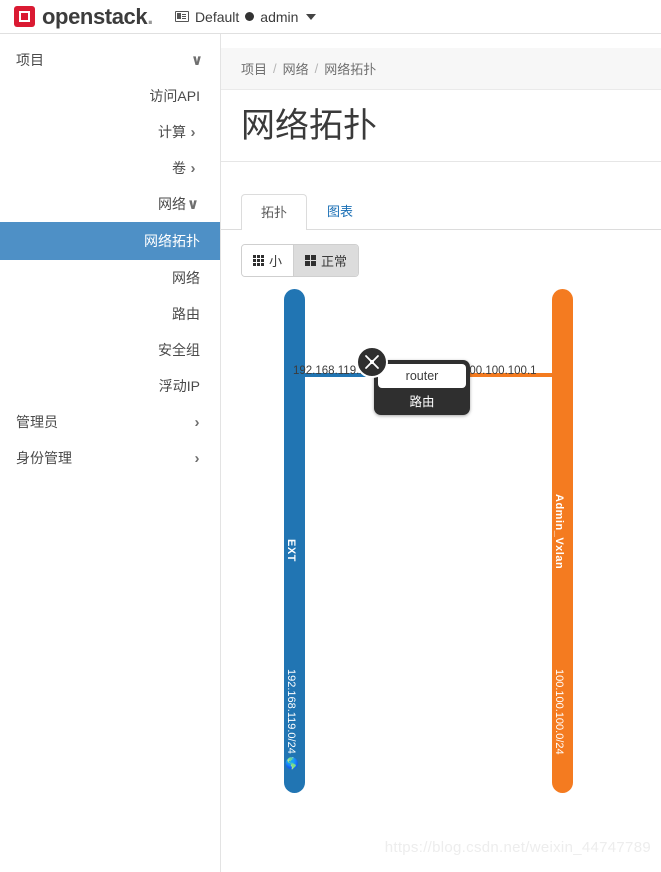 The width and height of the screenshot is (661, 872). What do you see at coordinates (181, 16) in the screenshot?
I see `panel-icon` at bounding box center [181, 16].